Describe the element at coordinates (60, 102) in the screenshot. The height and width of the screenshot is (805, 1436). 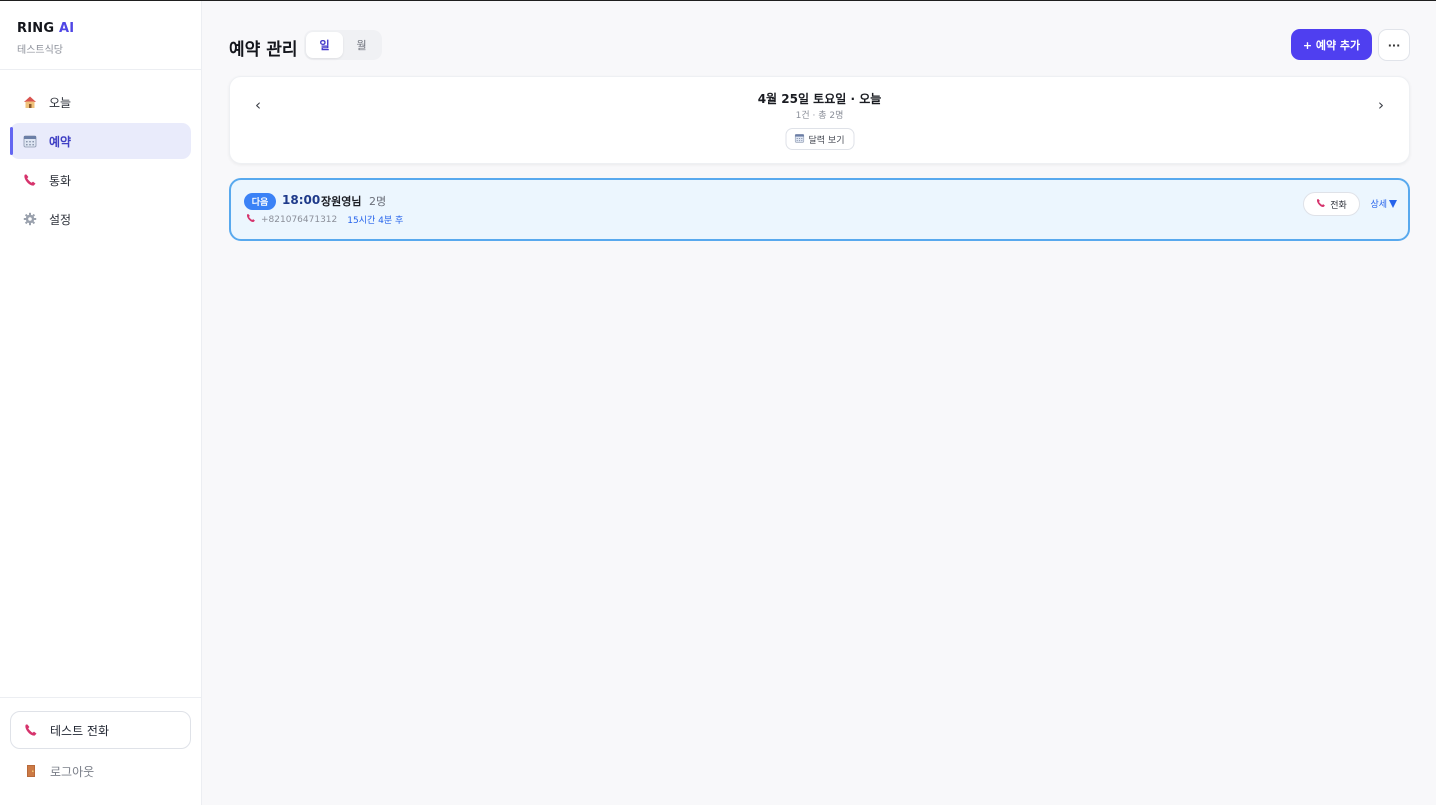
I see `sidebar-item-label: 오늘` at that location.